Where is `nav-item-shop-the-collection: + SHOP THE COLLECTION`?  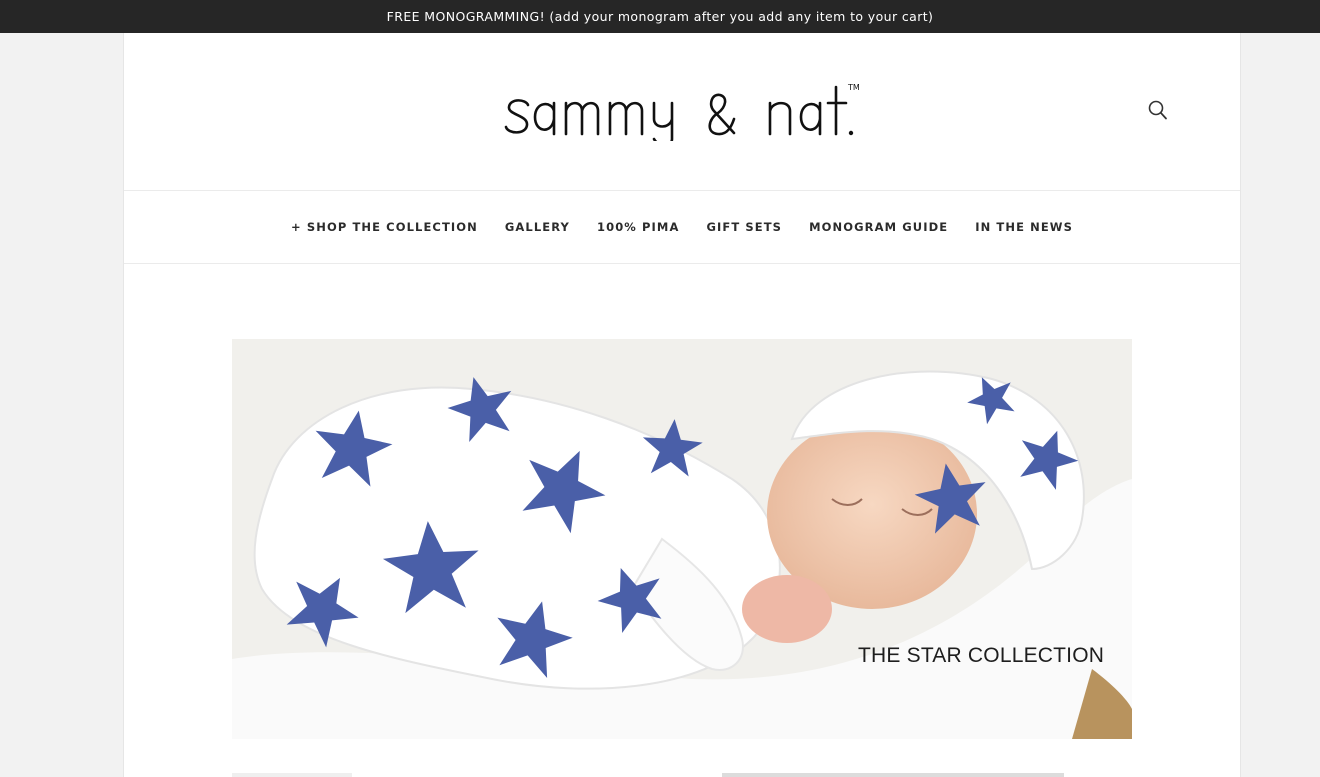 nav-item-shop-the-collection: + SHOP THE COLLECTION is located at coordinates (384, 227).